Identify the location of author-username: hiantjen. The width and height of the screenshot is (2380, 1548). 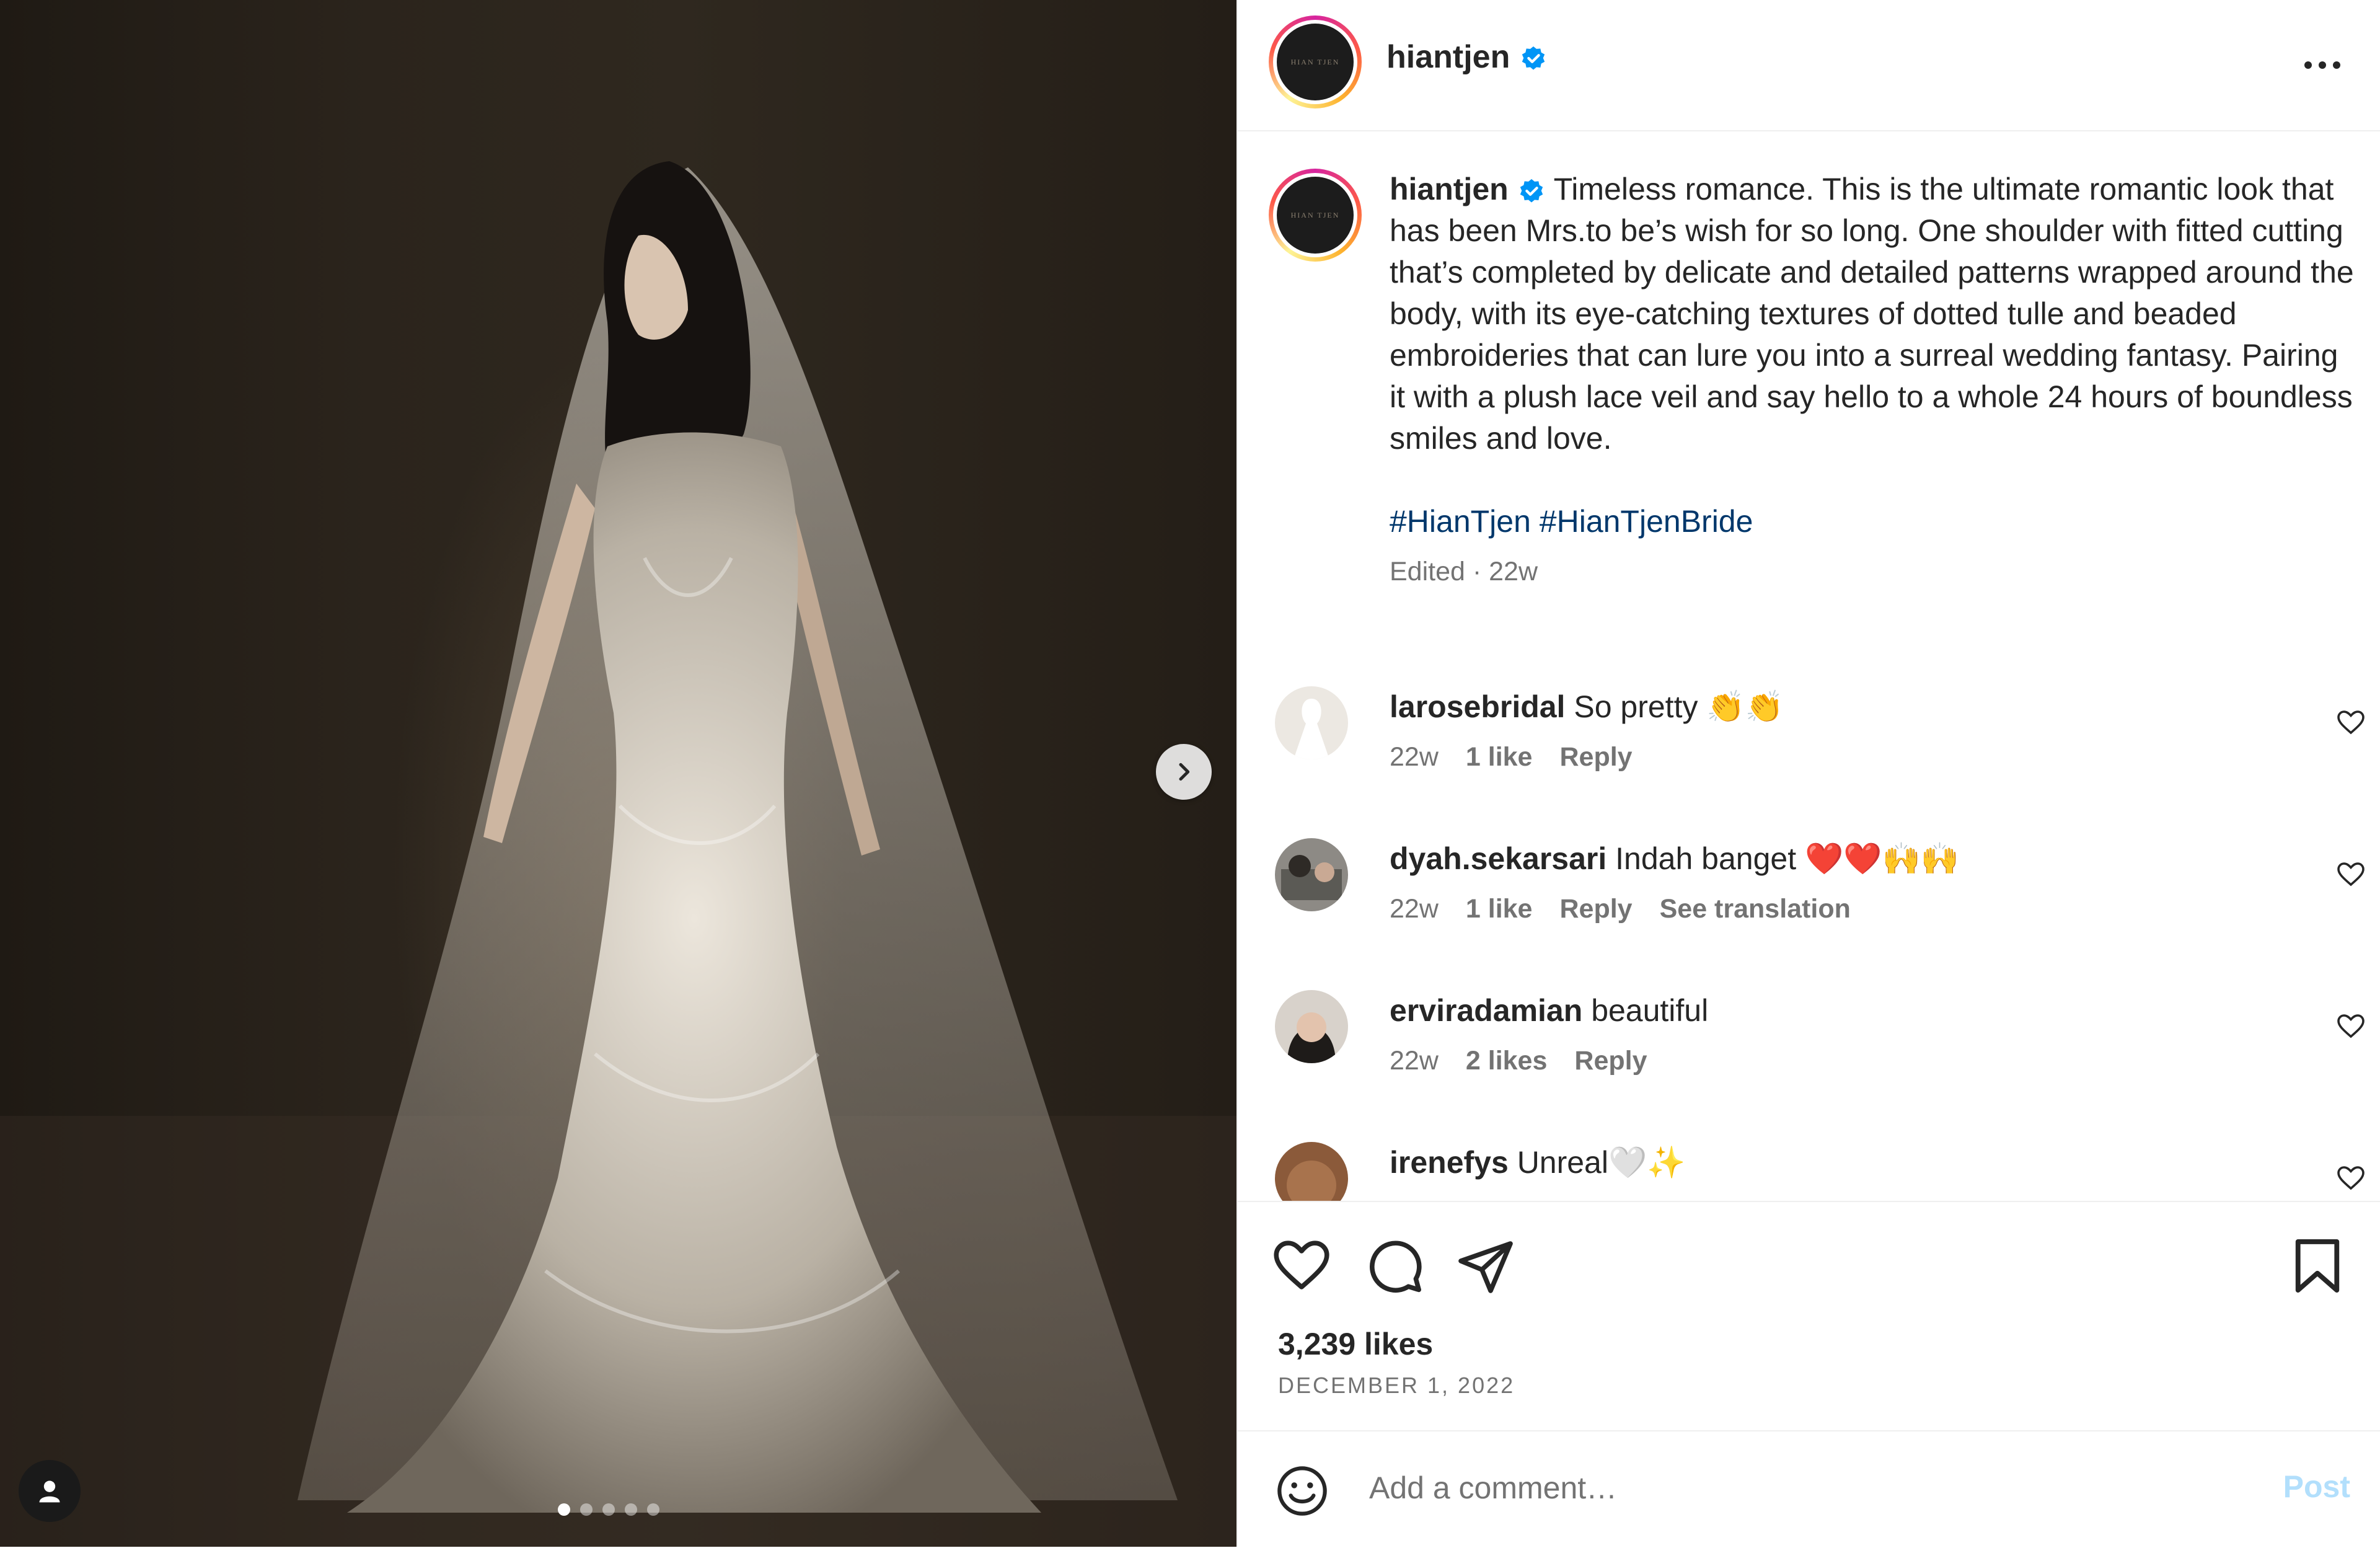
(1448, 57).